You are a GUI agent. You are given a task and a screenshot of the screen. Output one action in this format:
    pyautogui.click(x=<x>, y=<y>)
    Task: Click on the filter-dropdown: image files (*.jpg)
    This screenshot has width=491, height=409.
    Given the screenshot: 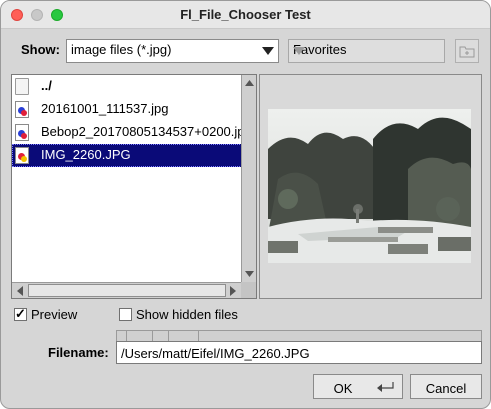 What is the action you would take?
    pyautogui.click(x=172, y=51)
    